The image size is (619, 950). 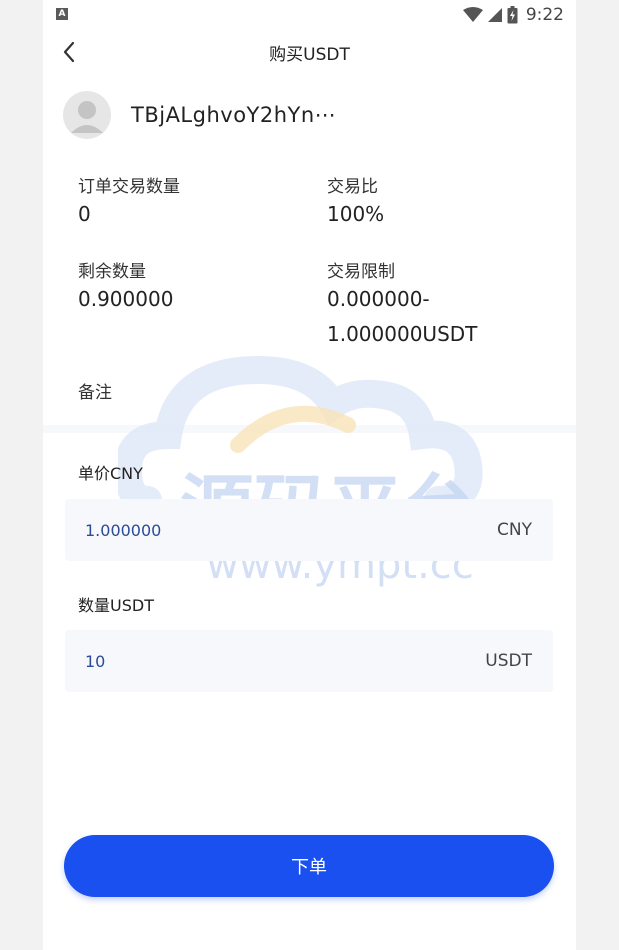 I want to click on remark-label: 备注, so click(x=95, y=393).